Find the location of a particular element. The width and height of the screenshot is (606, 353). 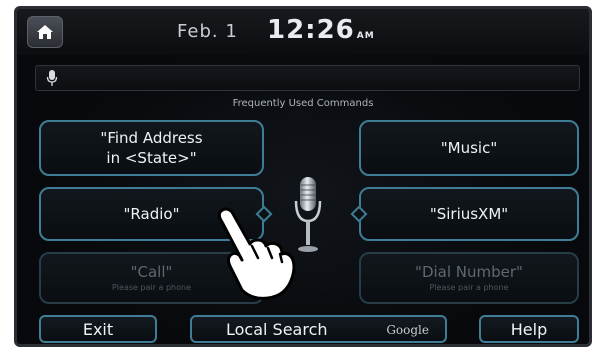

voice-input-bar is located at coordinates (307, 78).